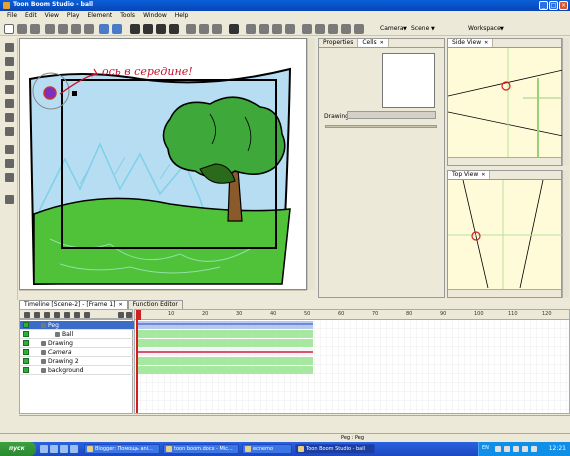 This screenshot has height=456, width=570. What do you see at coordinates (22, 29) in the screenshot?
I see `open-file-icon` at bounding box center [22, 29].